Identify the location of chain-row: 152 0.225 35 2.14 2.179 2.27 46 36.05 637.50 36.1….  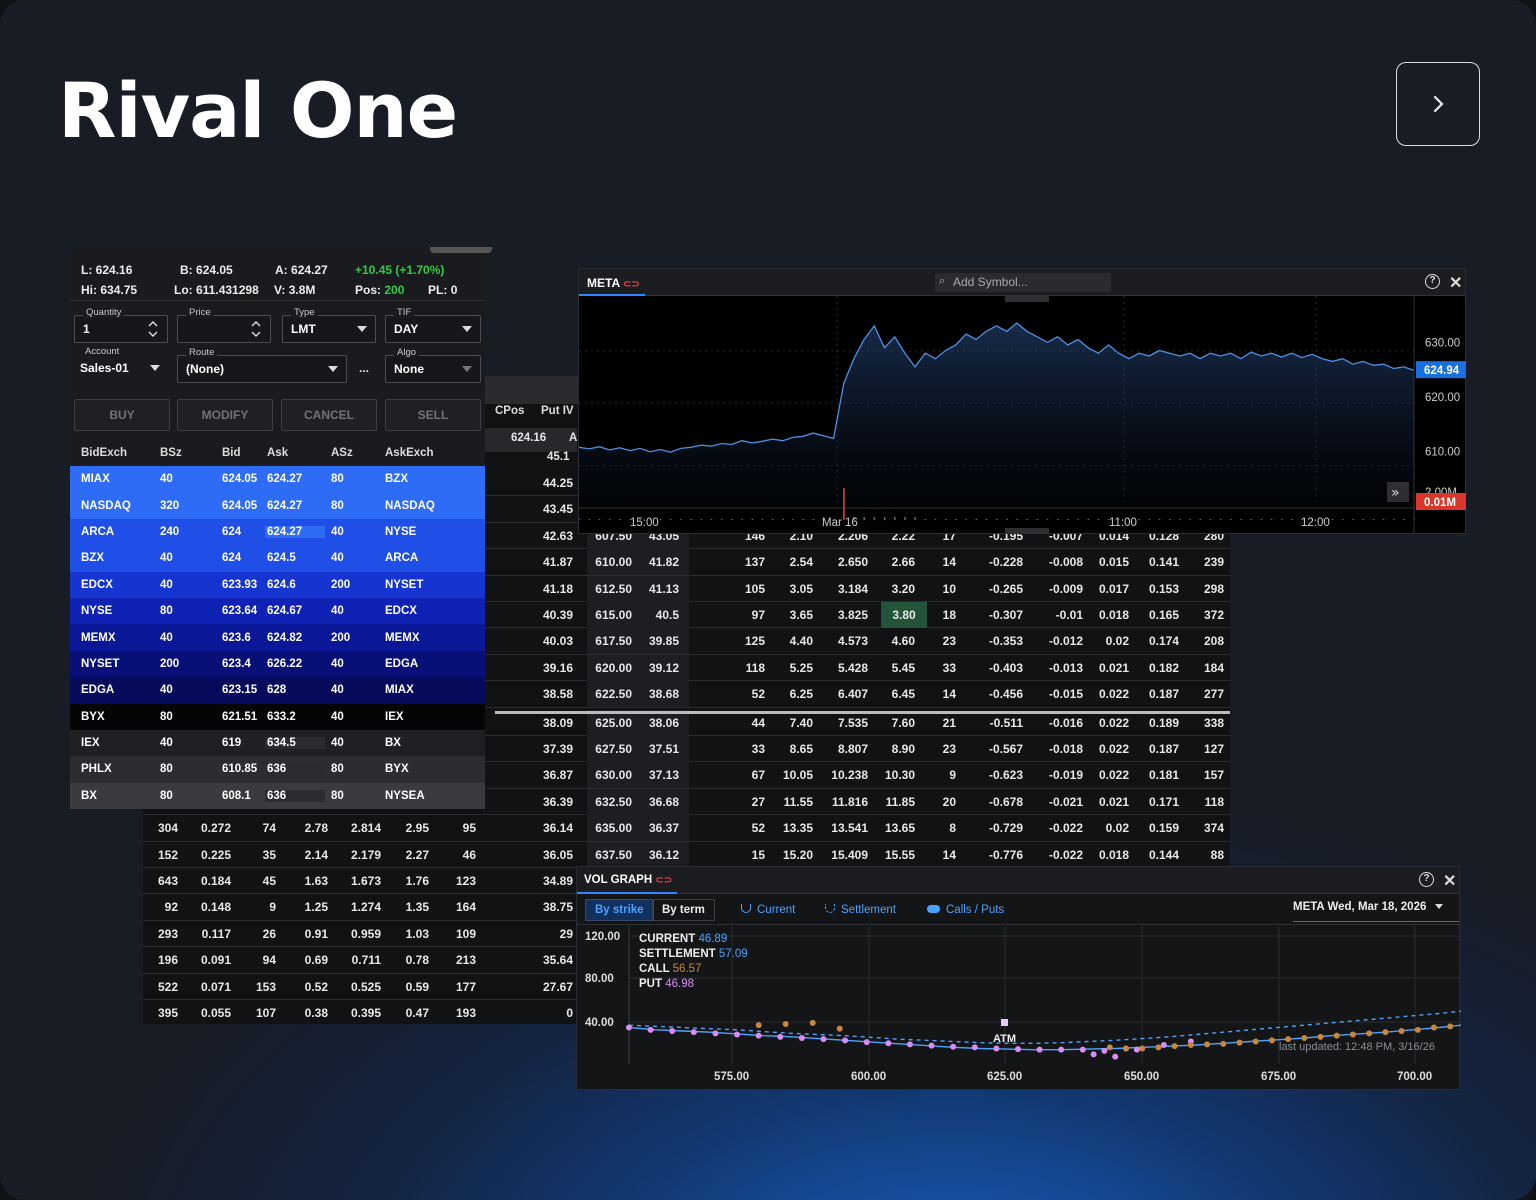
(686, 854).